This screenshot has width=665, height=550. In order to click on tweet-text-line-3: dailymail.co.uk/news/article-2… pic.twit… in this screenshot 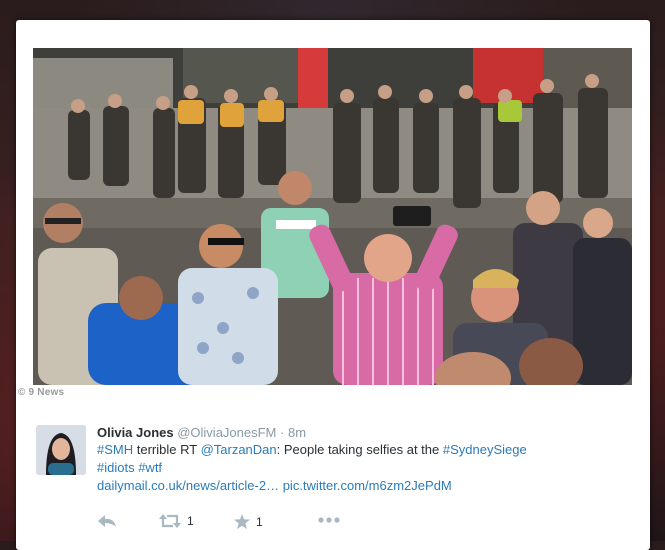, I will do `click(357, 486)`.